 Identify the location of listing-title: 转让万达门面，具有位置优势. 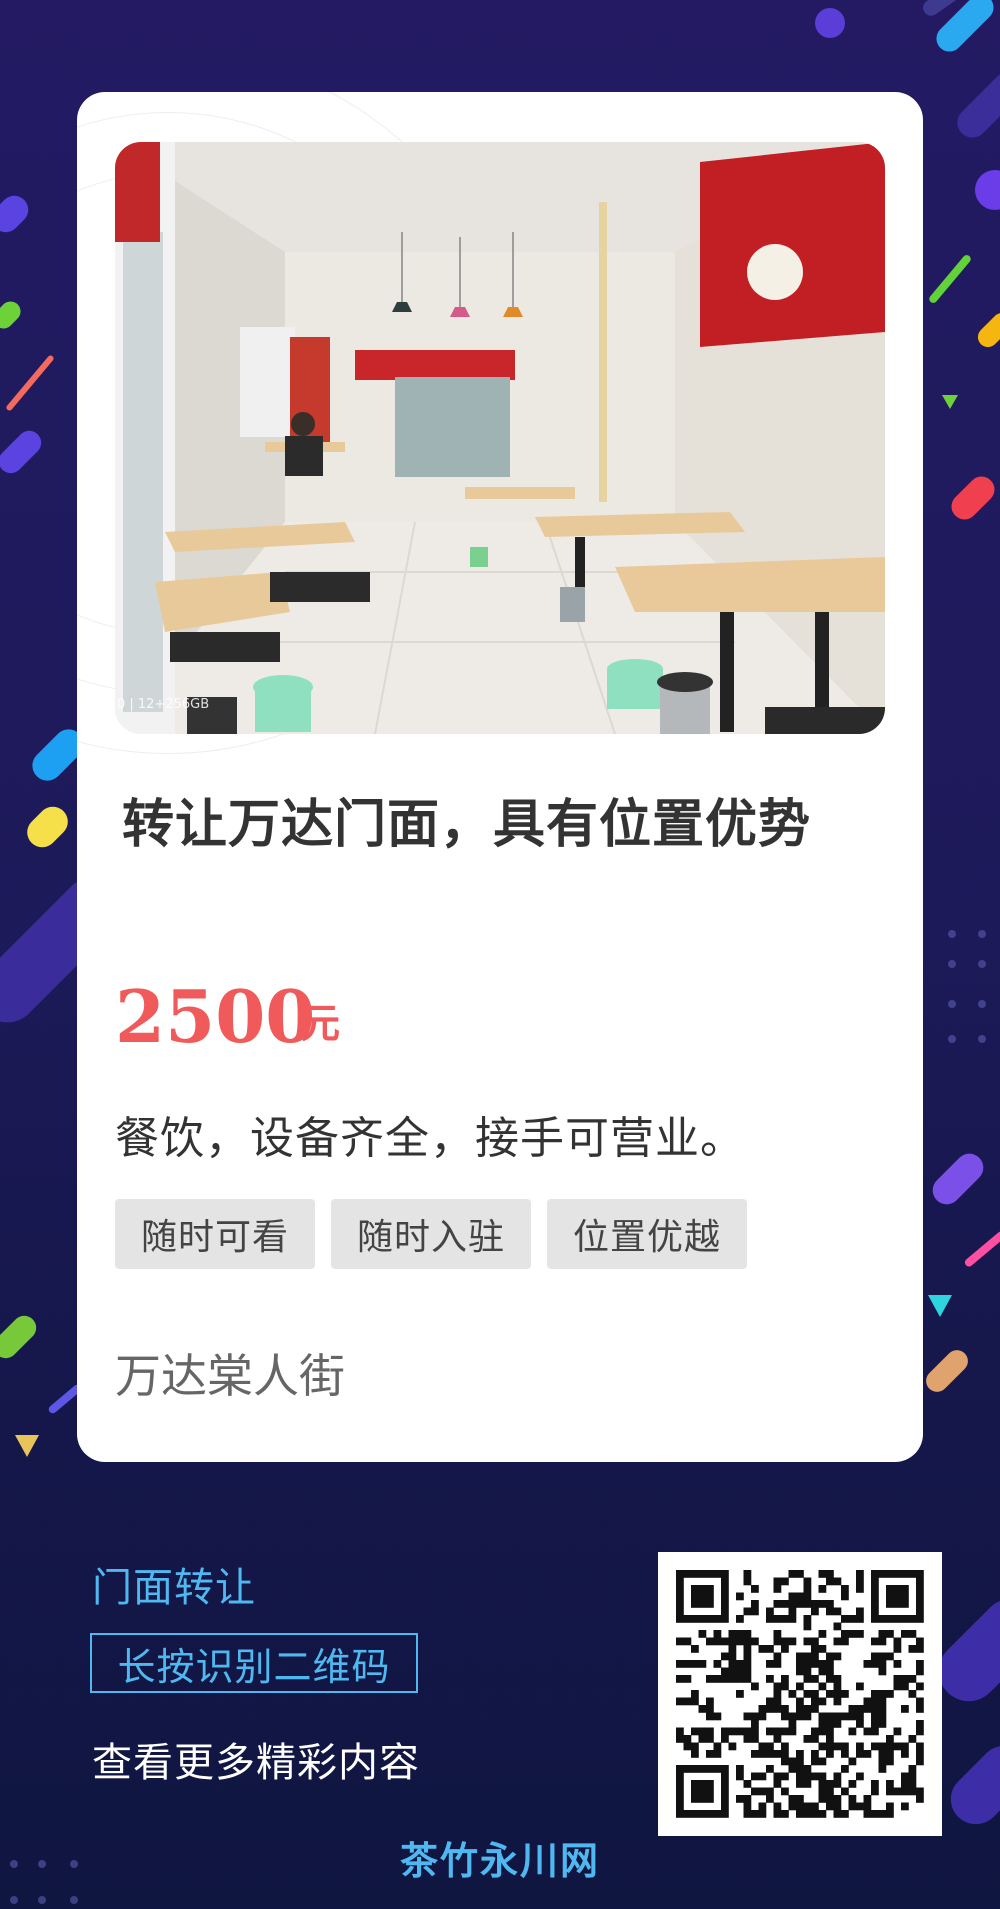
(467, 825).